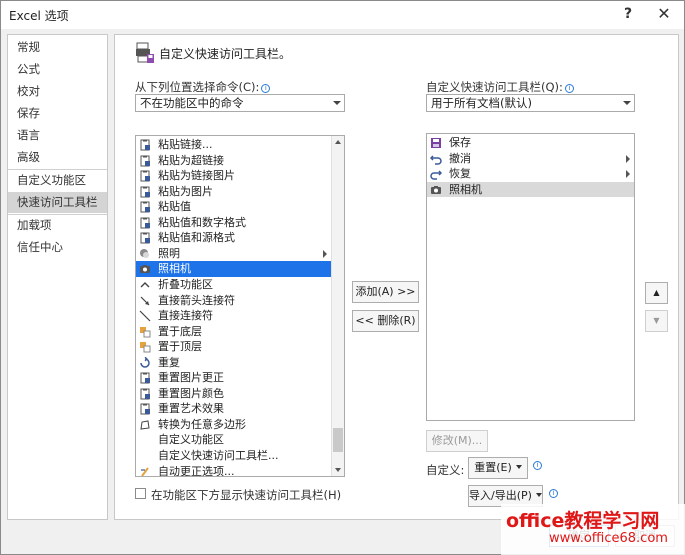 The image size is (685, 555). What do you see at coordinates (627, 103) in the screenshot?
I see `chevron-down-icon` at bounding box center [627, 103].